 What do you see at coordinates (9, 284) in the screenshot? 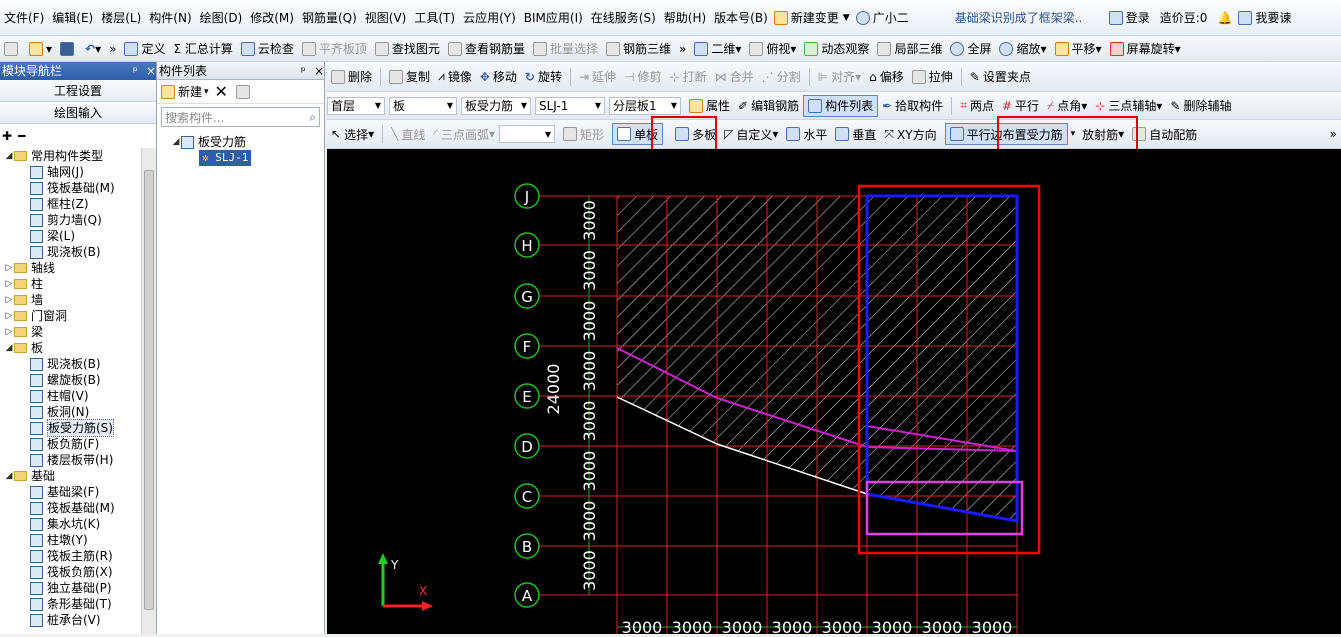
I see `tree-toggle-icon: ▷` at bounding box center [9, 284].